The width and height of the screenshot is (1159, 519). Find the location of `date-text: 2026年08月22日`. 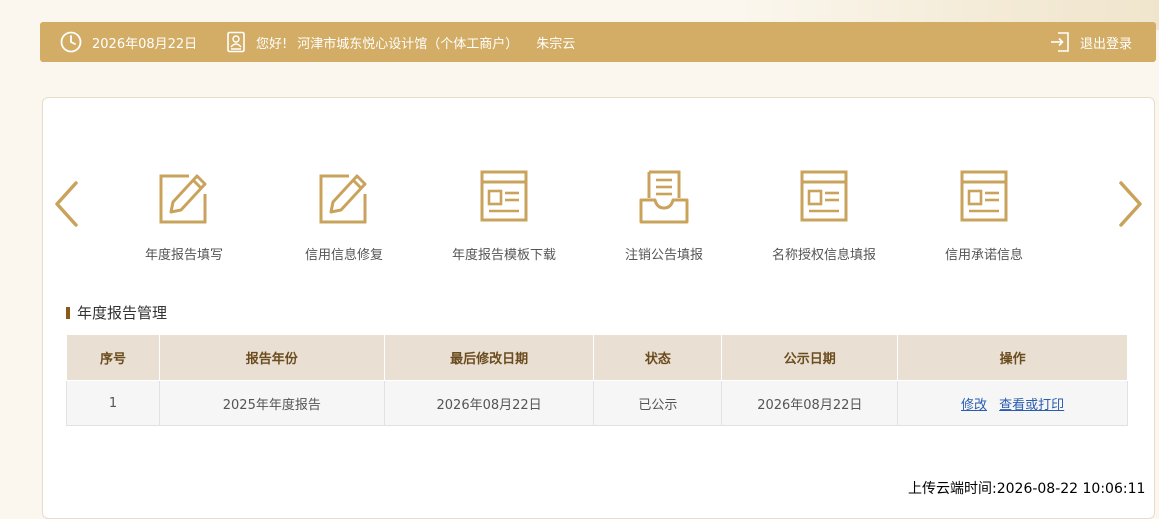

date-text: 2026年08月22日 is located at coordinates (145, 44).